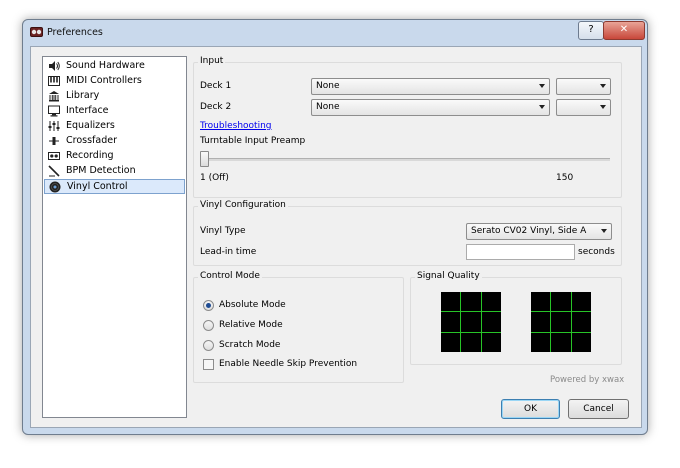  What do you see at coordinates (448, 276) in the screenshot?
I see `signal-quality-title: Signal Quality` at bounding box center [448, 276].